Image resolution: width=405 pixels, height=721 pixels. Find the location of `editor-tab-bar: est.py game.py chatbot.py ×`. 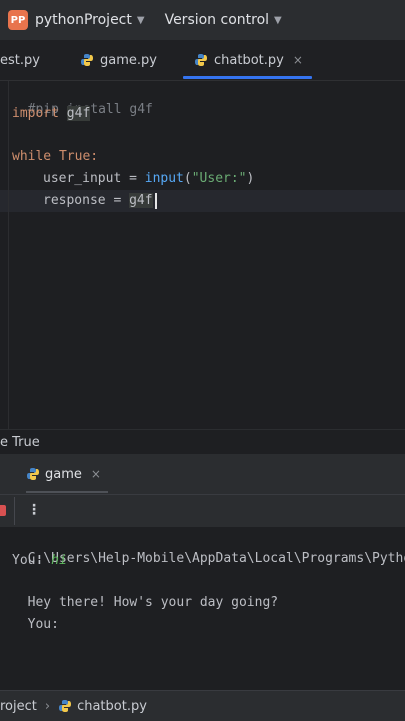

editor-tab-bar: est.py game.py chatbot.py × is located at coordinates (202, 60).